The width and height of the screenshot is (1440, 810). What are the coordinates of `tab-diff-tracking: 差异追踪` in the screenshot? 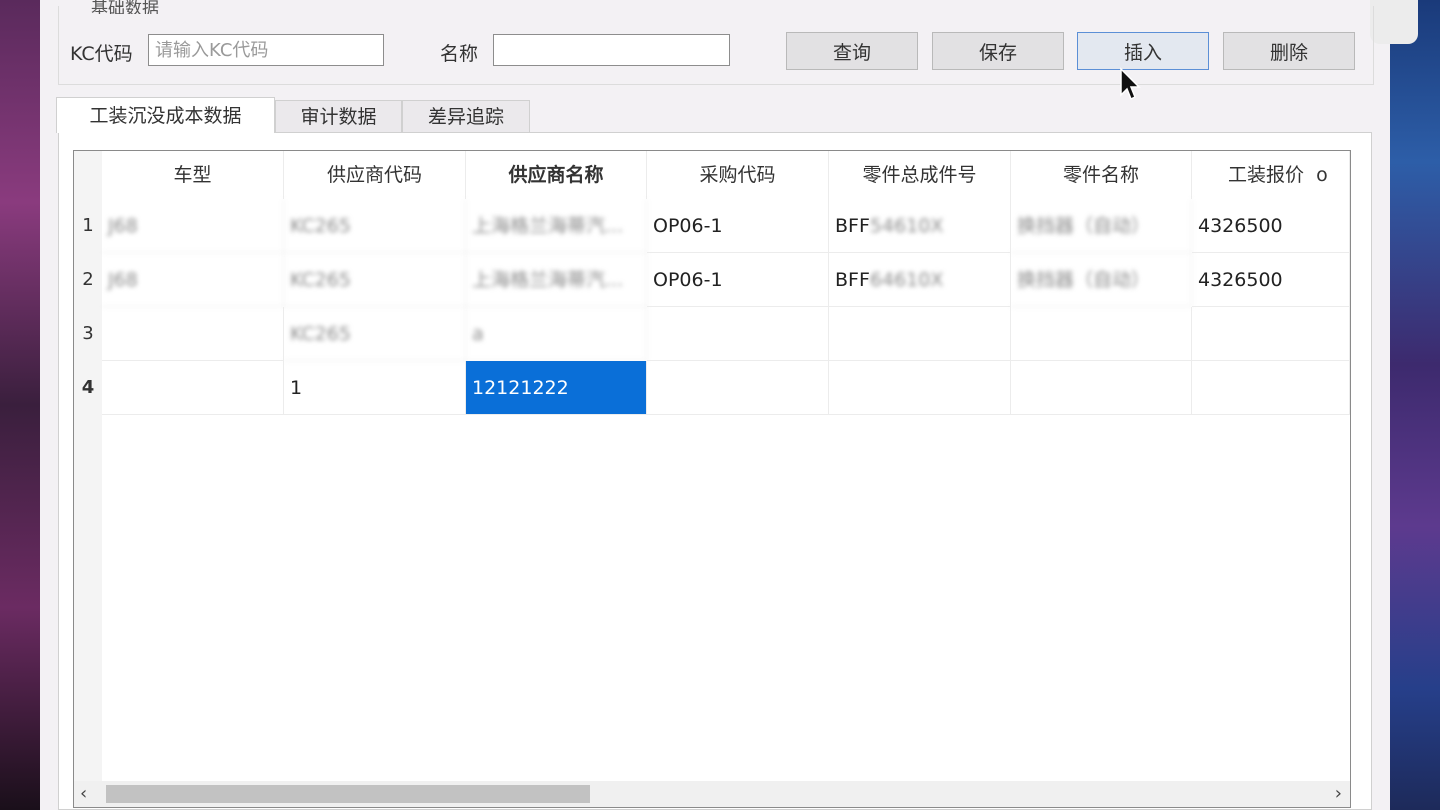 It's located at (466, 116).